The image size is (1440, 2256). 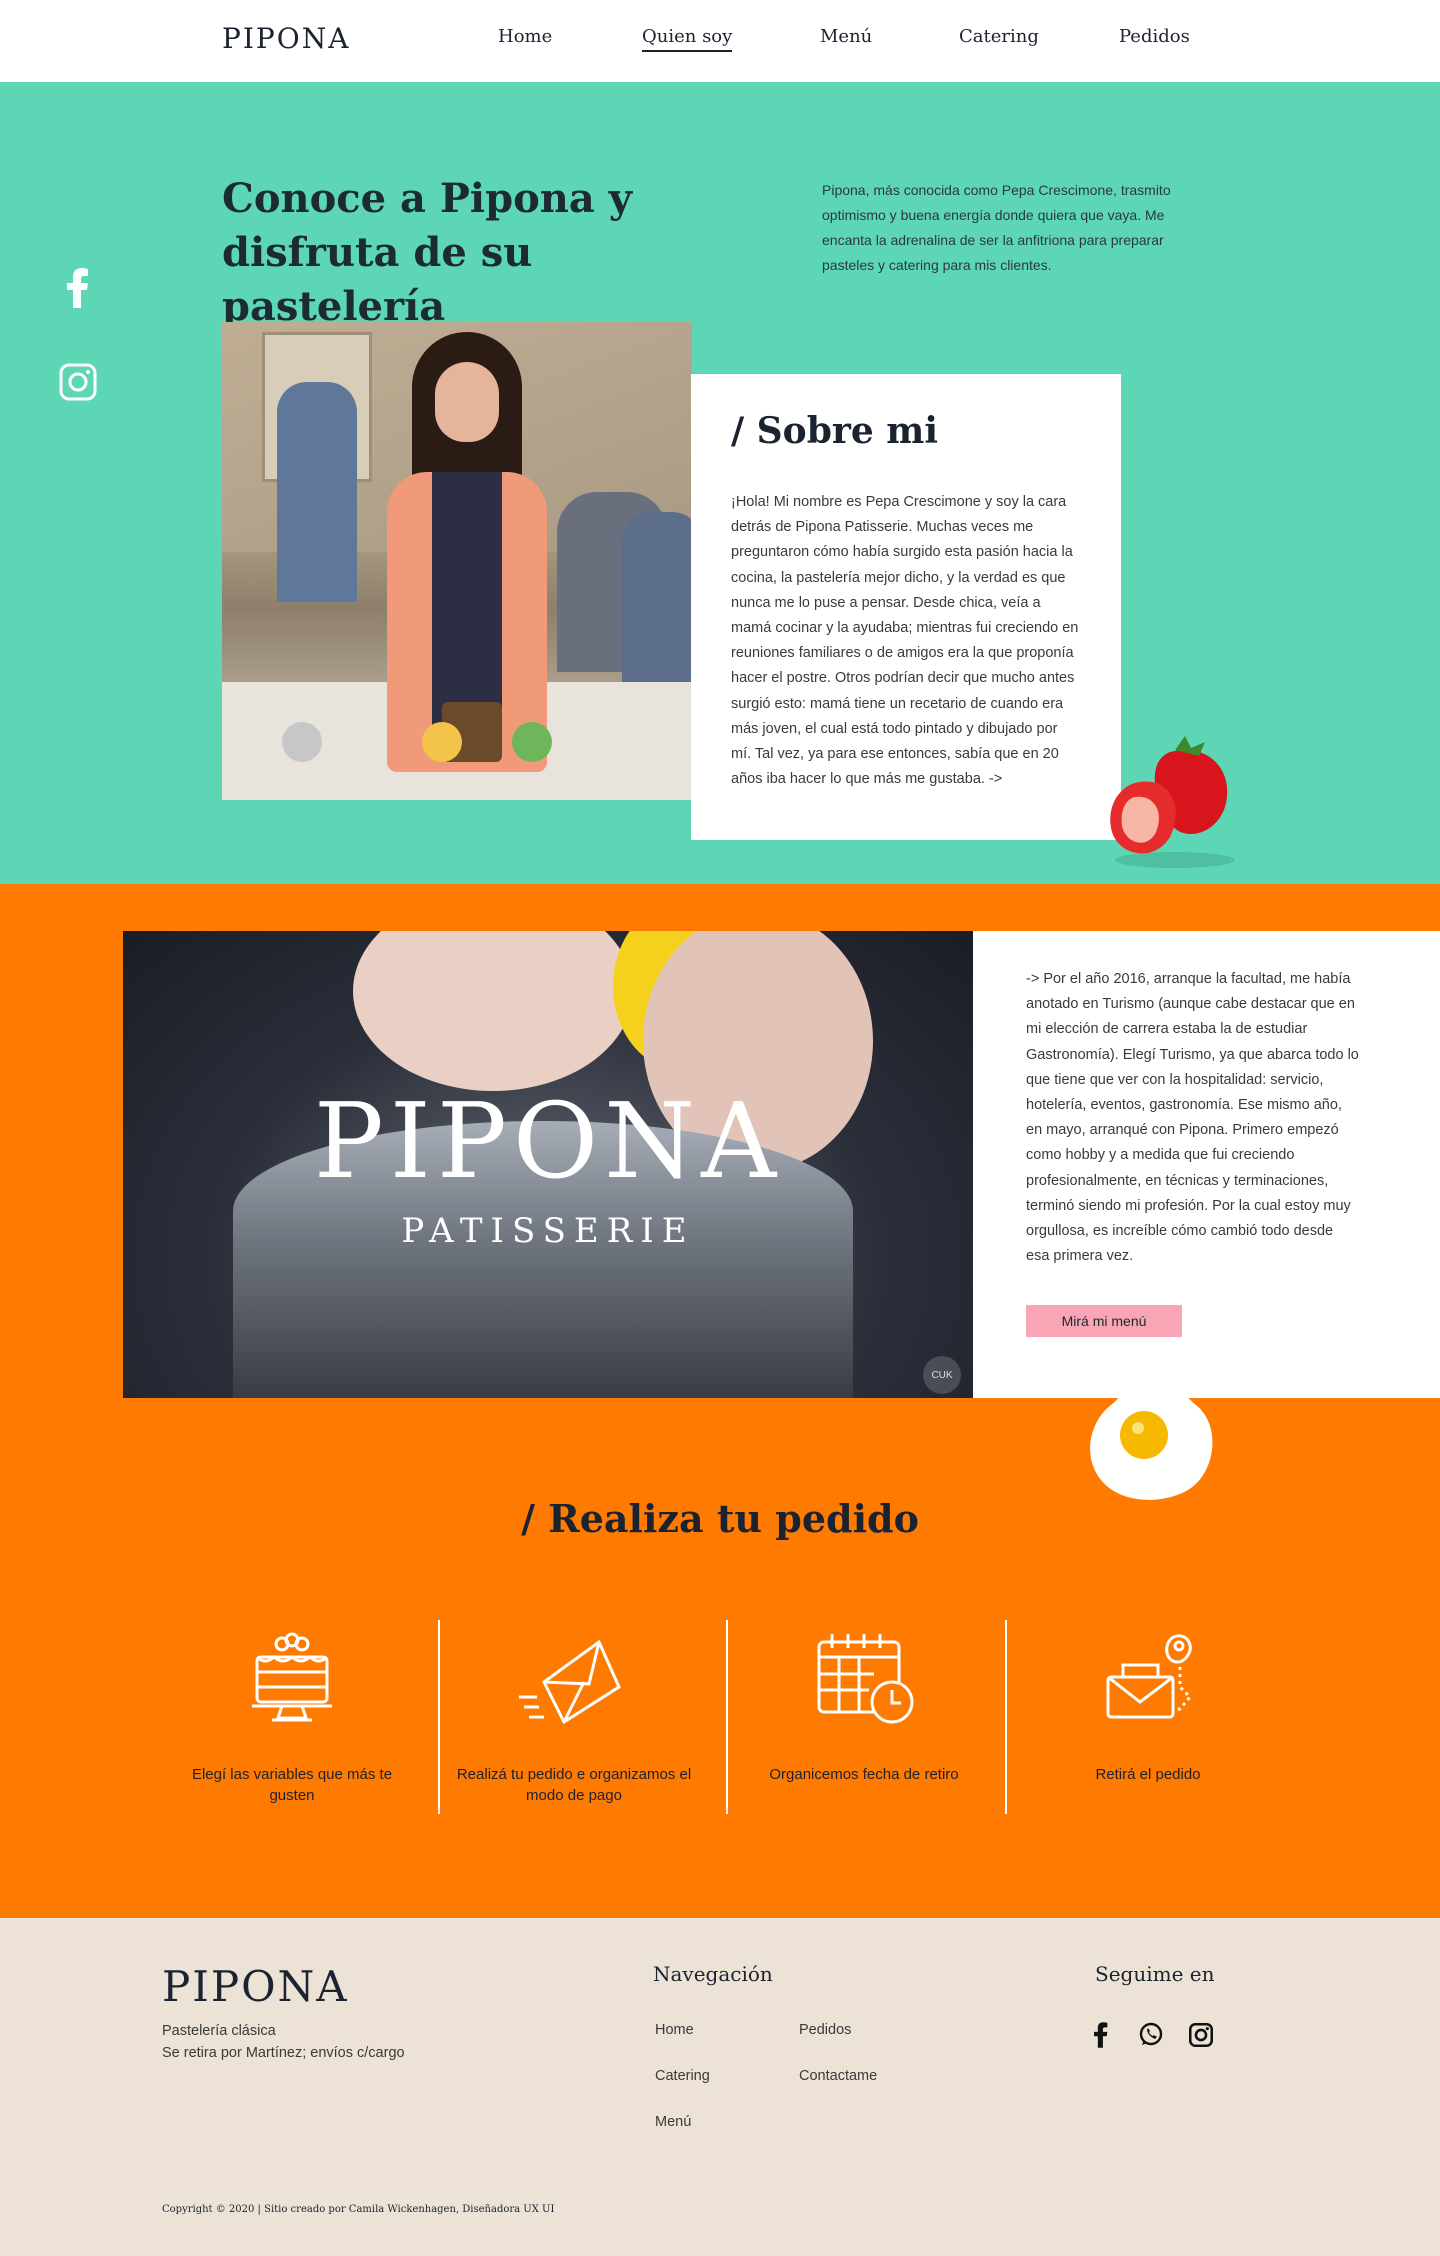 What do you see at coordinates (548, 1141) in the screenshot?
I see `video-logo-text: PIPONA` at bounding box center [548, 1141].